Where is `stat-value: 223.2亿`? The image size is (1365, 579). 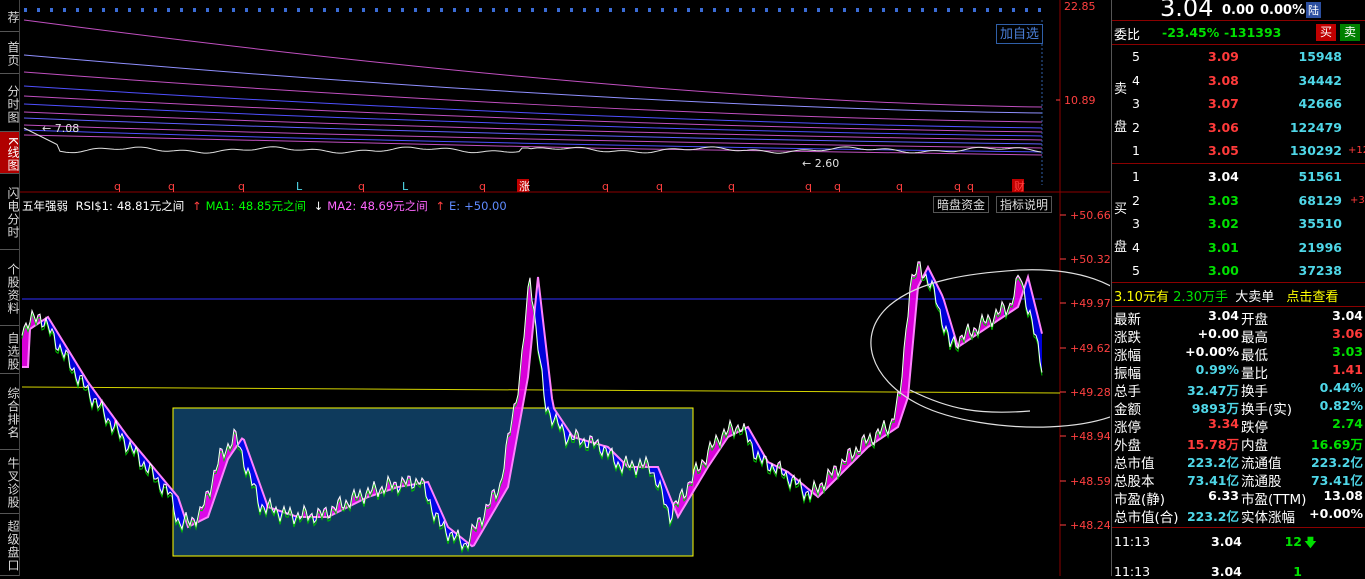 stat-value: 223.2亿 is located at coordinates (1212, 516).